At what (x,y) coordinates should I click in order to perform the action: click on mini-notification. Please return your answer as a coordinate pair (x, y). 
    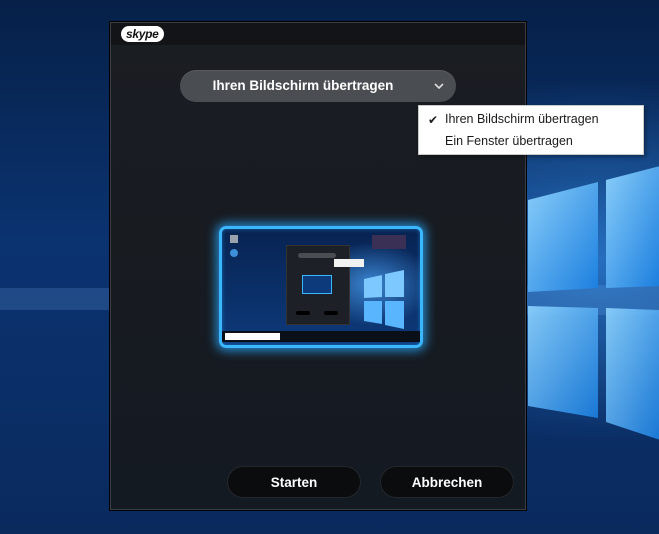
    Looking at the image, I should click on (389, 242).